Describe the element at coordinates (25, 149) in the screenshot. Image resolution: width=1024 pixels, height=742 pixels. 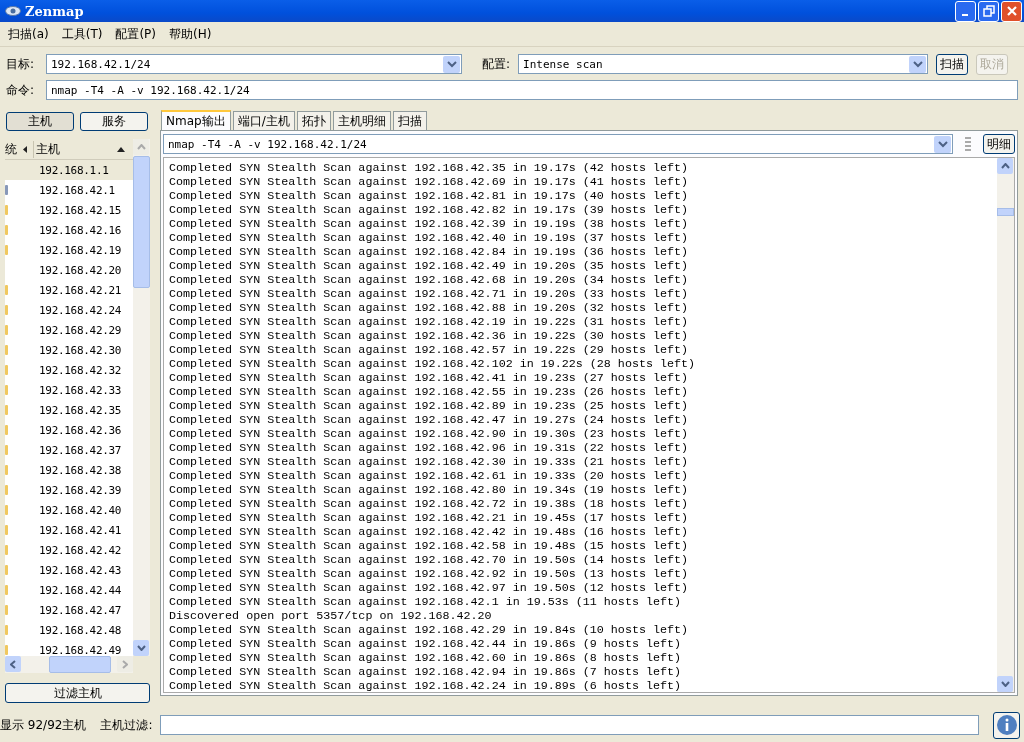
I see `caret-icon` at that location.